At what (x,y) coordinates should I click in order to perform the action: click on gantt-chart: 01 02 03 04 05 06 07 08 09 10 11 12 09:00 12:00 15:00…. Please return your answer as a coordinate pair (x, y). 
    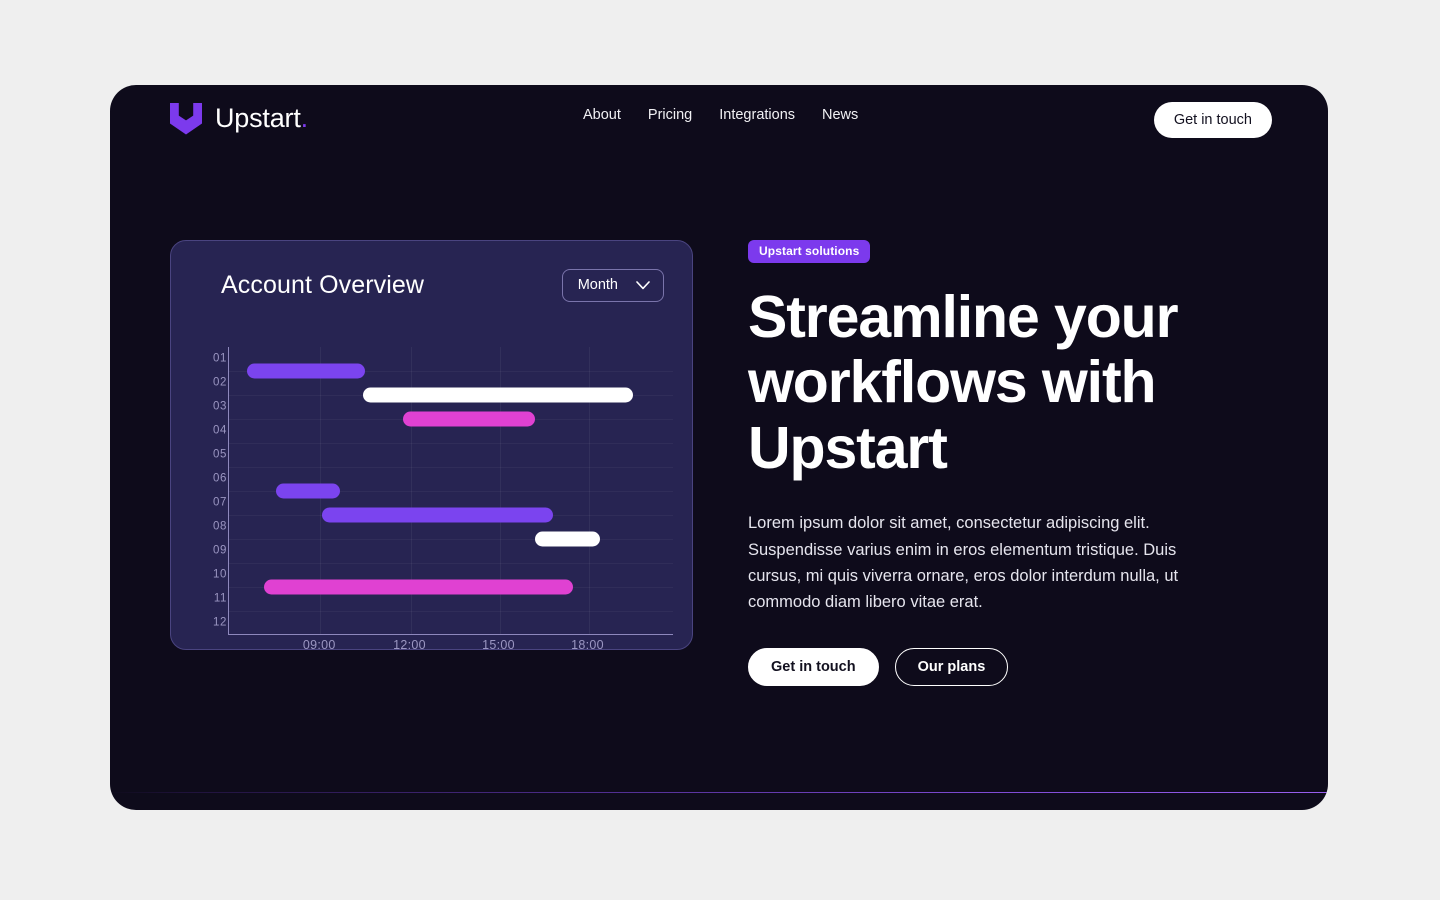
    Looking at the image, I should click on (431, 489).